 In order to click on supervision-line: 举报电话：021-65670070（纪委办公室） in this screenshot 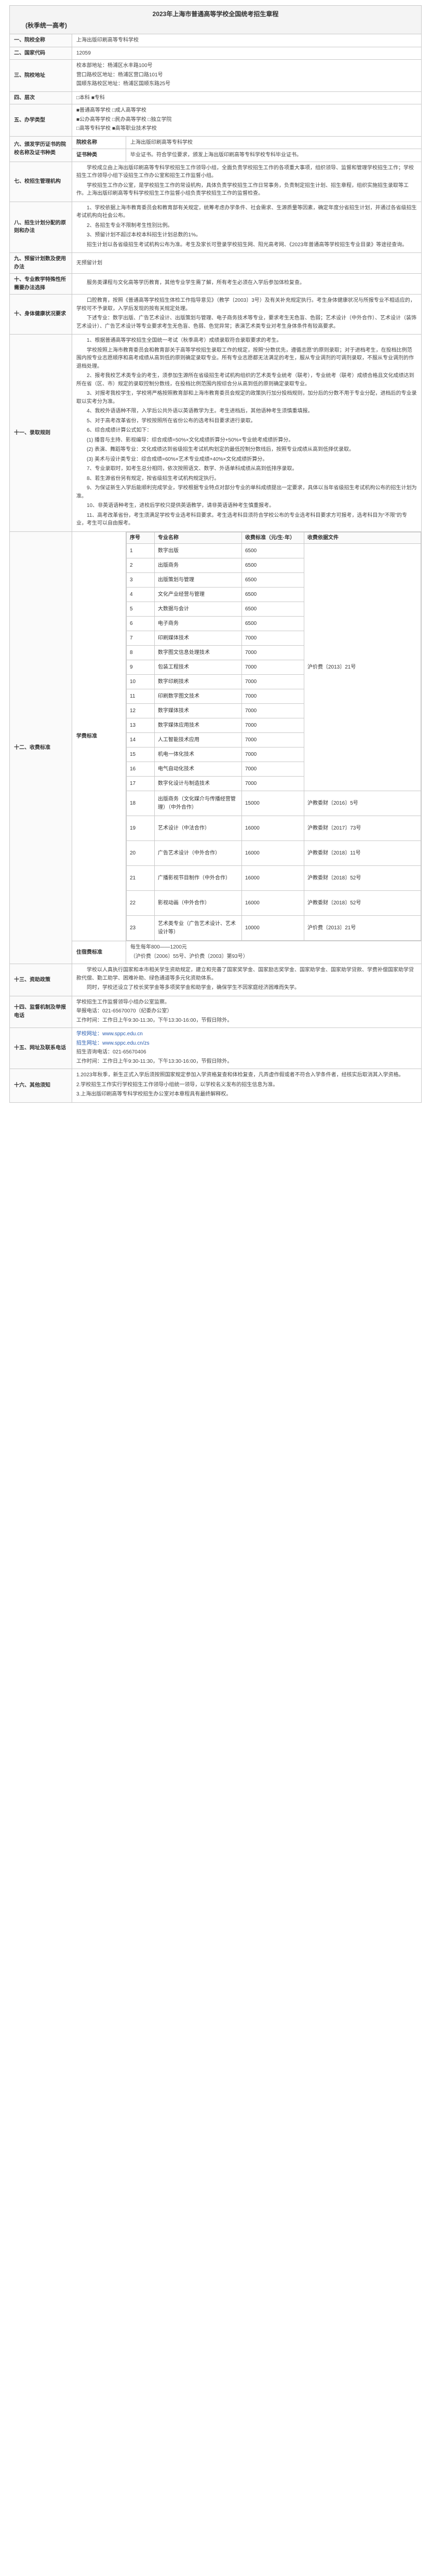, I will do `click(124, 1011)`.